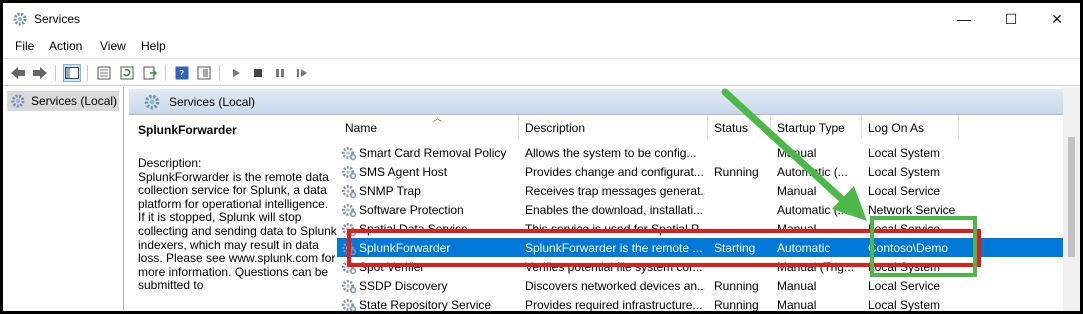 This screenshot has width=1083, height=314. What do you see at coordinates (187, 130) in the screenshot?
I see `selected-service-name: SplunkForwarder` at bounding box center [187, 130].